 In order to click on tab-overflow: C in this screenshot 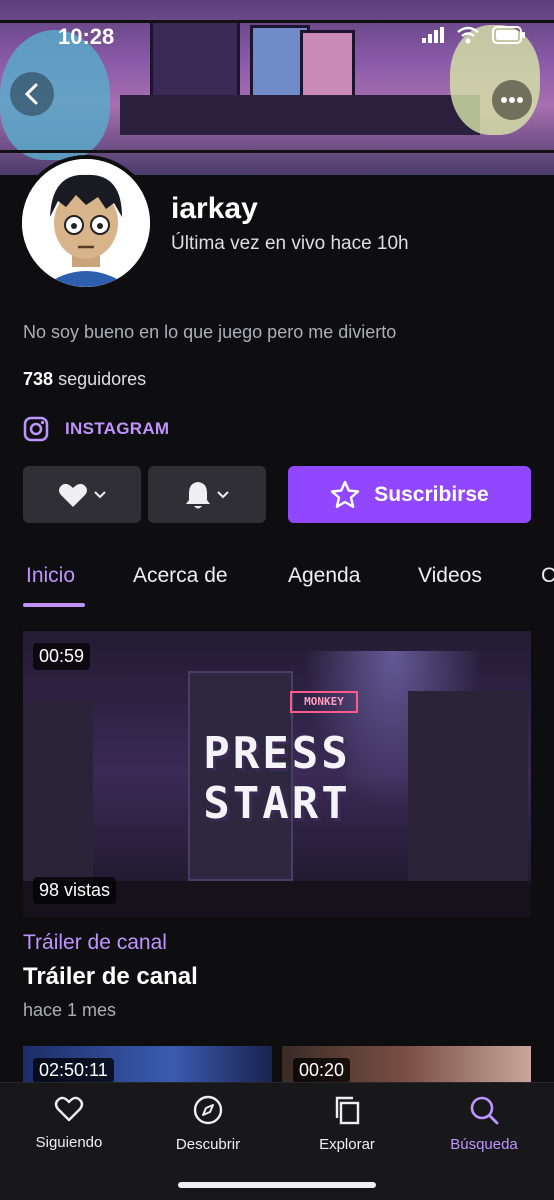, I will do `click(547, 576)`.